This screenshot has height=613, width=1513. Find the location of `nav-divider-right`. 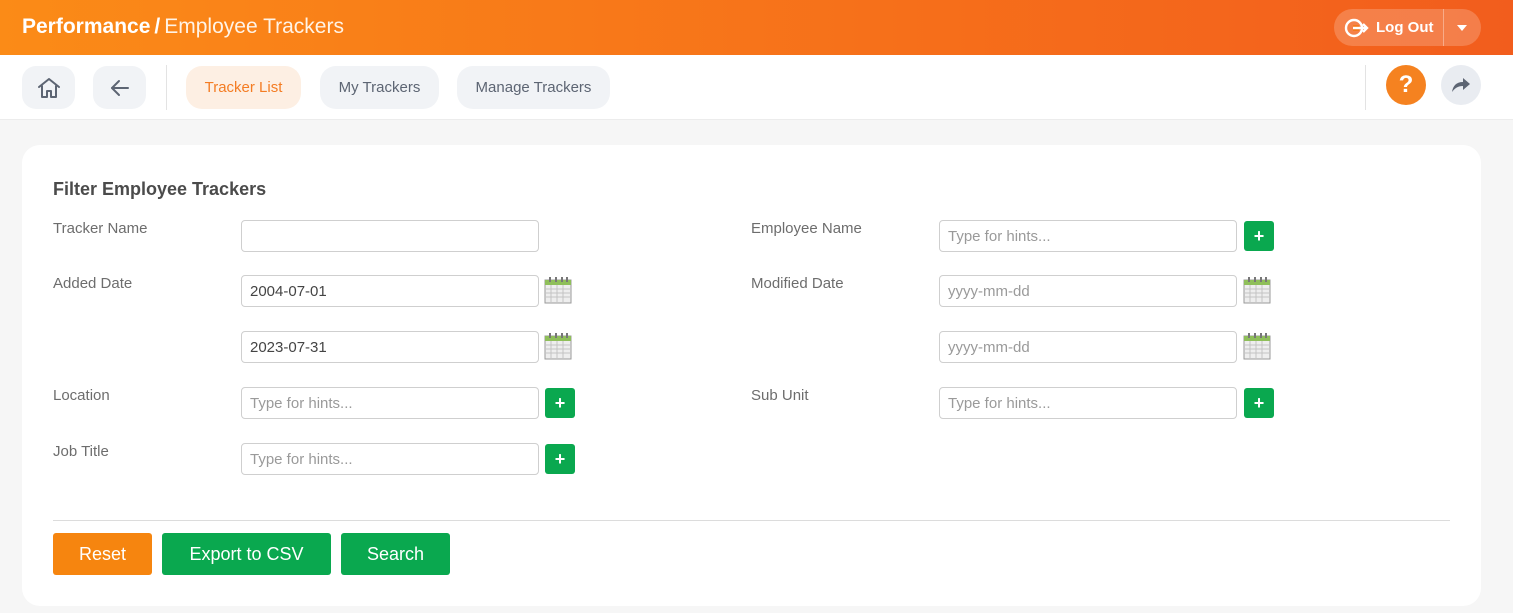

nav-divider-right is located at coordinates (1365, 87).